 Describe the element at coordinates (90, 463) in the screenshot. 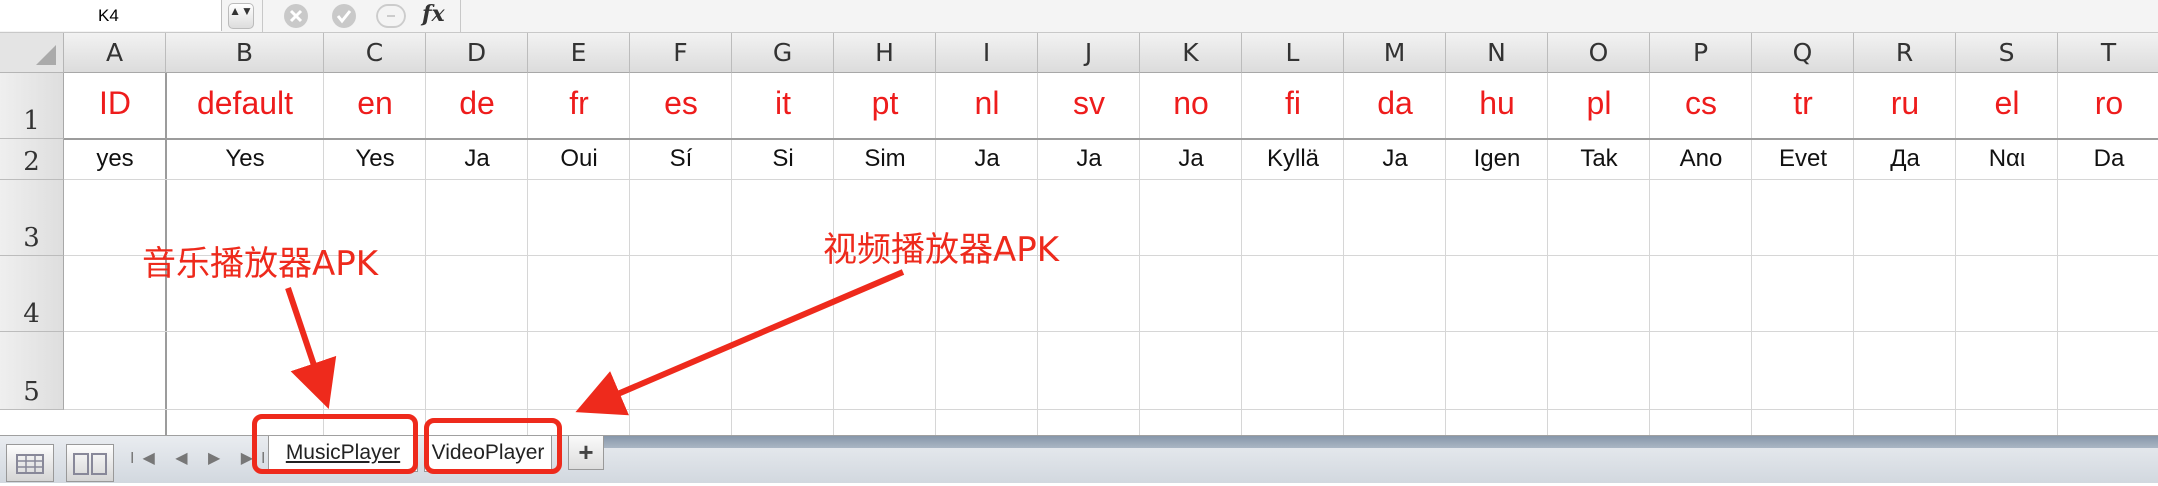

I see `page-layout-view-button` at that location.